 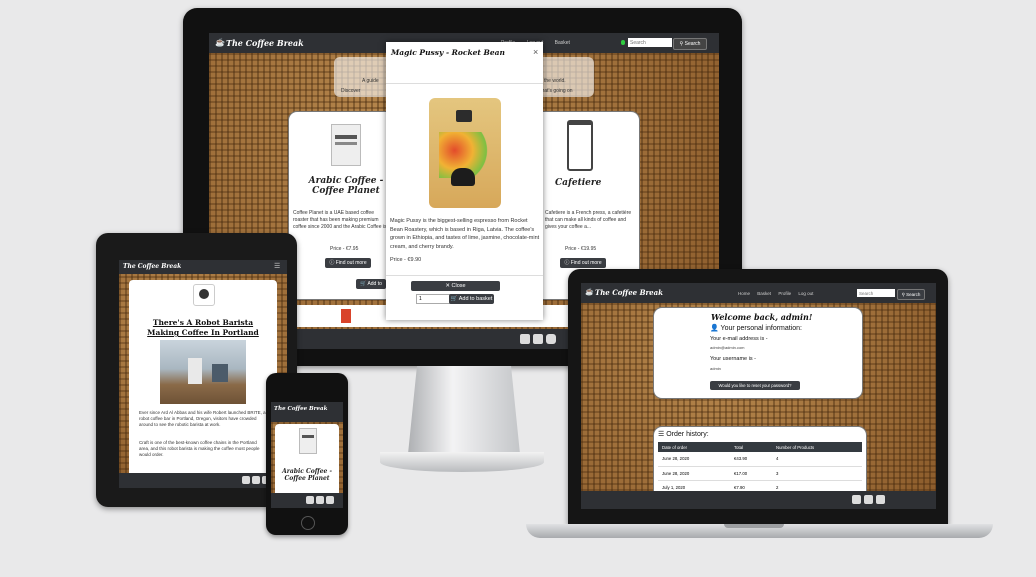 What do you see at coordinates (307, 462) in the screenshot?
I see `phone-product-card: Arabic Coffee - Coffee Planet` at bounding box center [307, 462].